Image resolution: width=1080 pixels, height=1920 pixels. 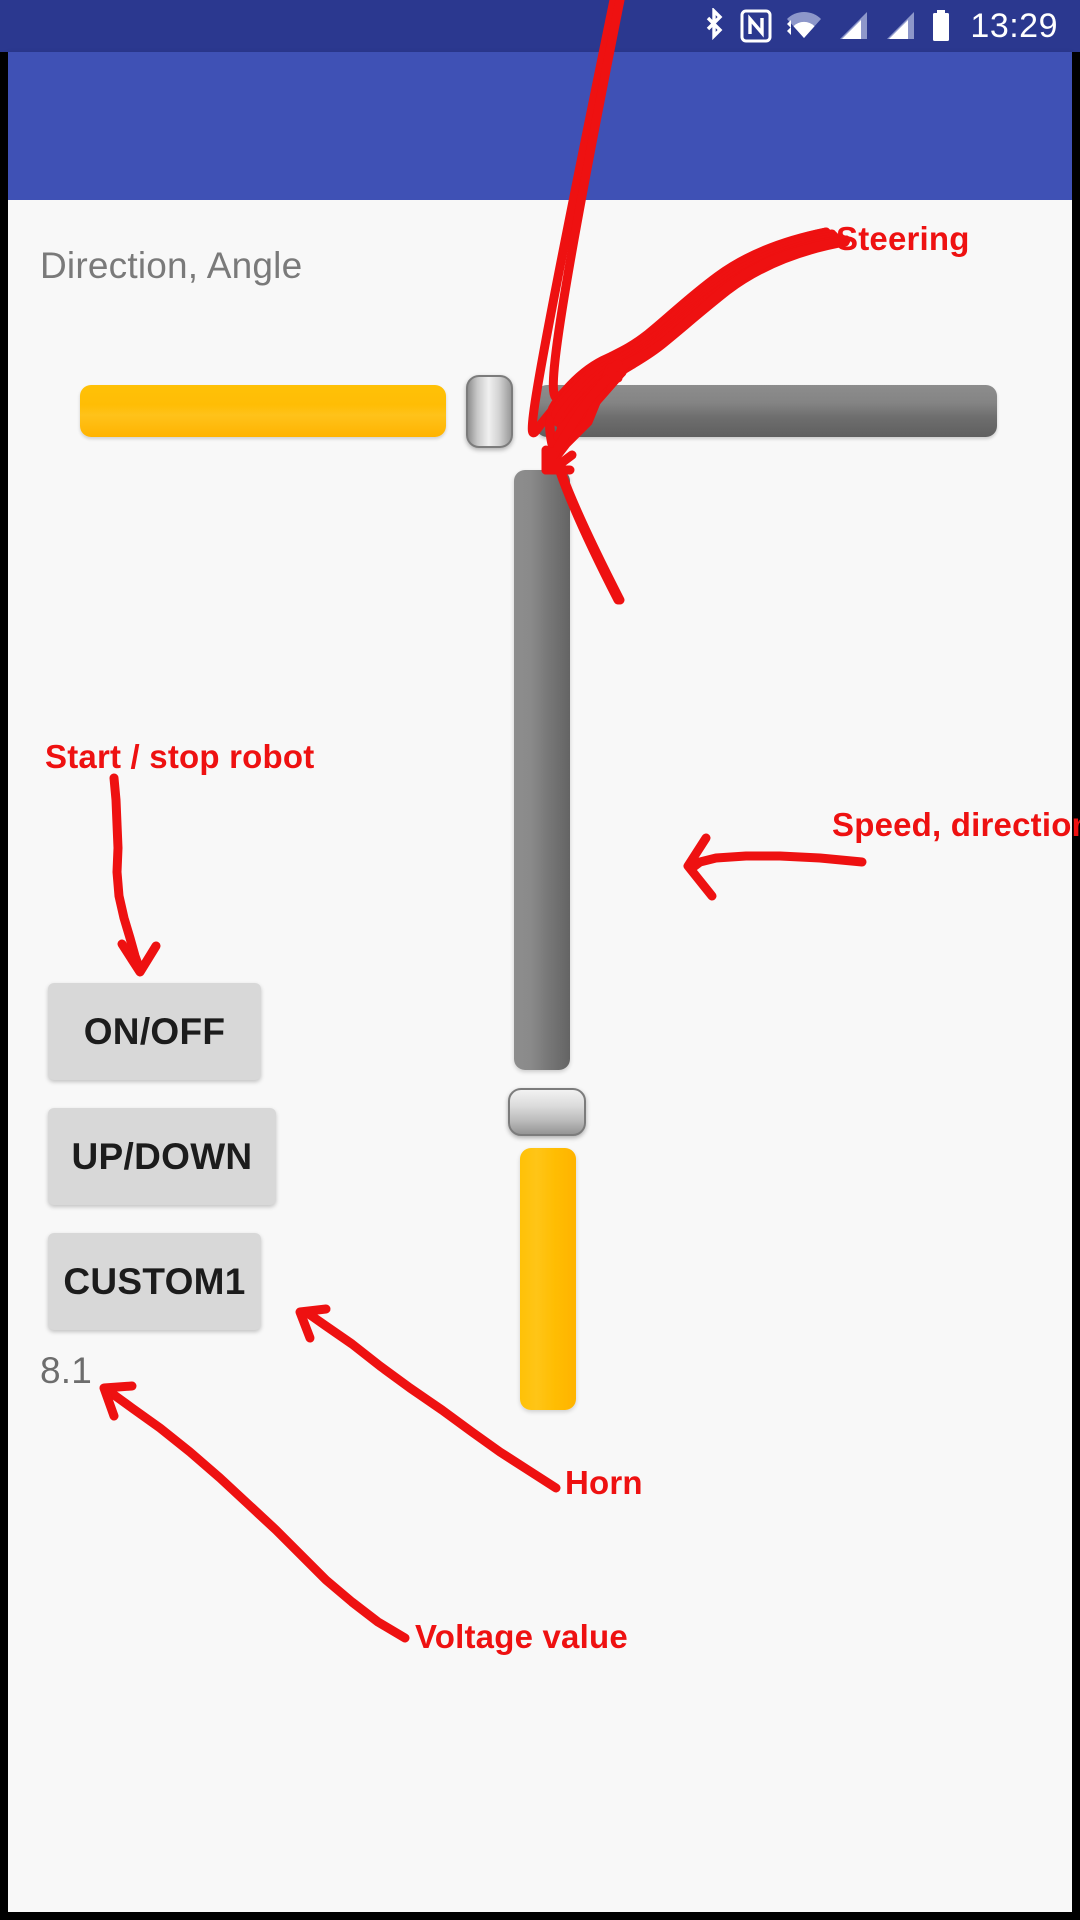 What do you see at coordinates (162, 1156) in the screenshot?
I see `up-down-button: UP/DOWN` at bounding box center [162, 1156].